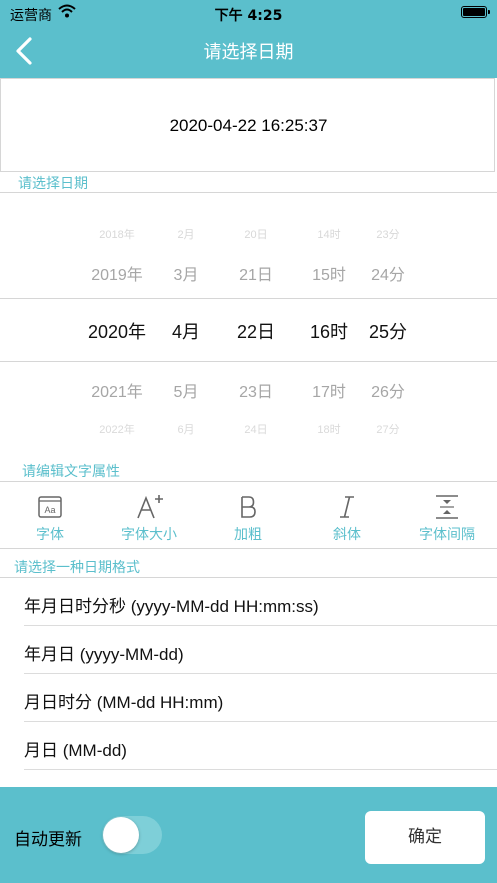 This screenshot has height=883, width=497. What do you see at coordinates (256, 273) in the screenshot?
I see `picker-option: 21日` at bounding box center [256, 273].